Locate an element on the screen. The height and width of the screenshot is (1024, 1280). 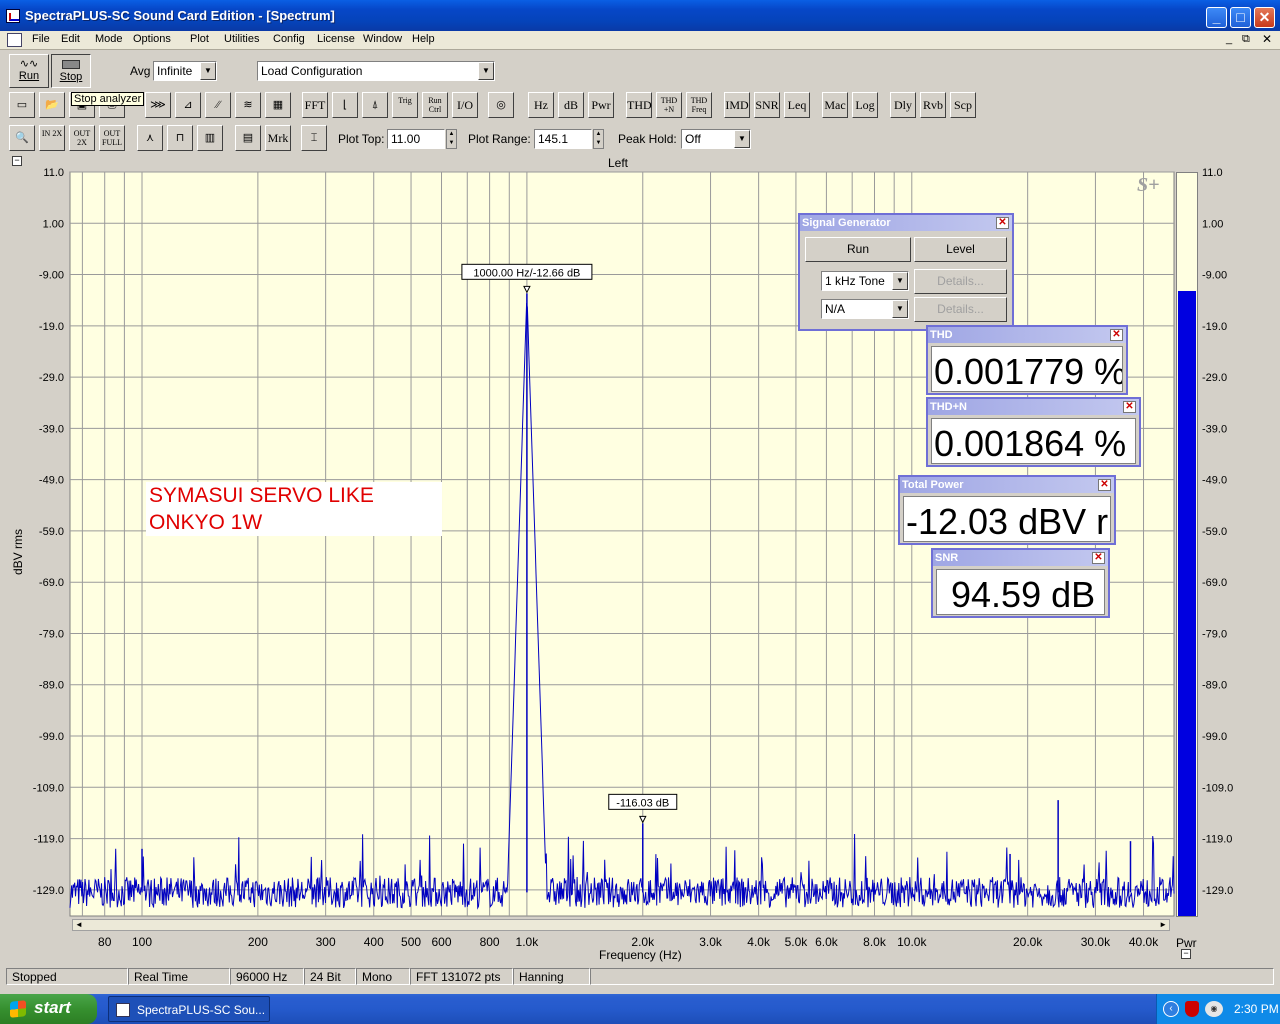
mdi-restore-button: ⧉ is located at coordinates (1246, 39).